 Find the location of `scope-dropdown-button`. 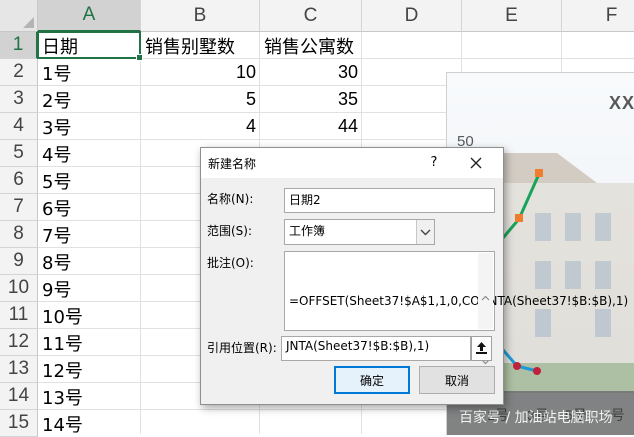

scope-dropdown-button is located at coordinates (425, 232).